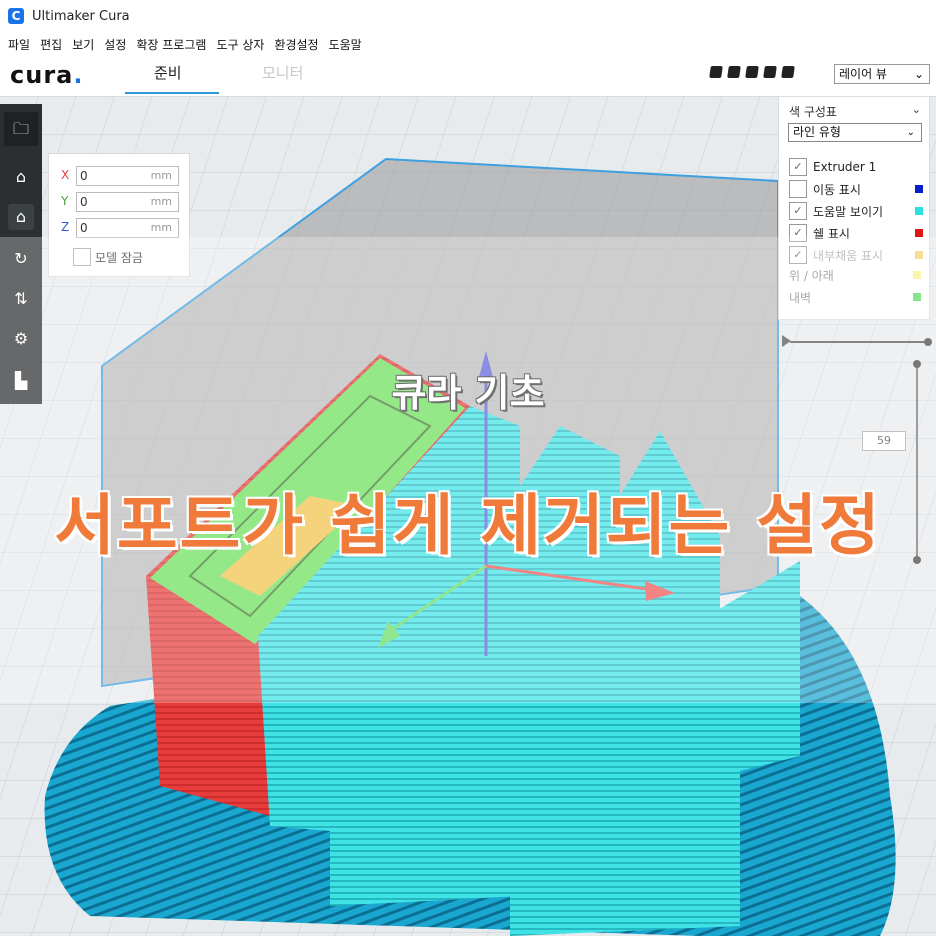  Describe the element at coordinates (798, 189) in the screenshot. I see `checkbox-unchecked-icon` at that location.